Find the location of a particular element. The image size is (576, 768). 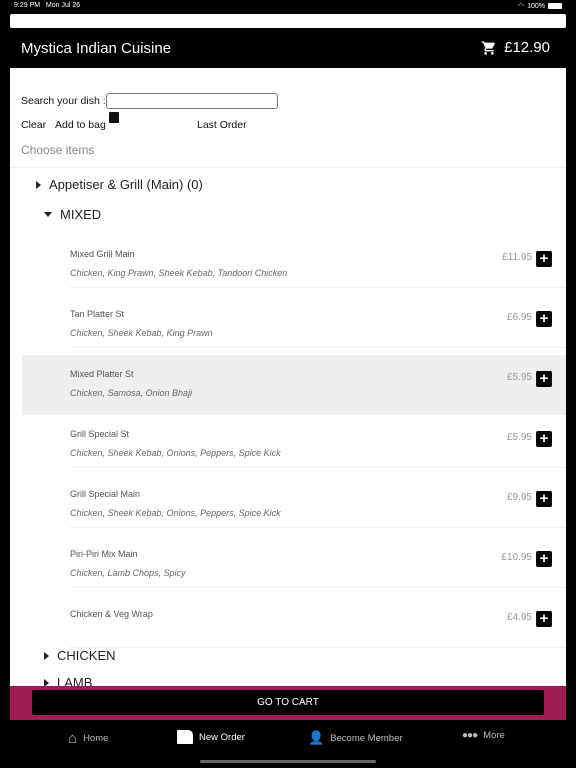

category-lamb: LAMB is located at coordinates (68, 680).